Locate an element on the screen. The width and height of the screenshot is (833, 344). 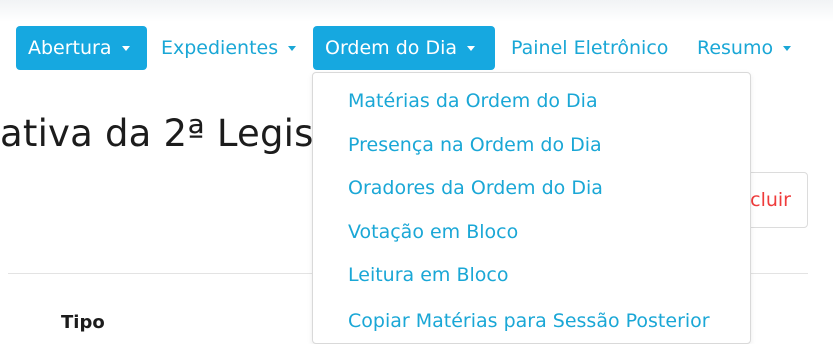
nav-ordem-do-dia-label: Ordem do Dia is located at coordinates (391, 48).